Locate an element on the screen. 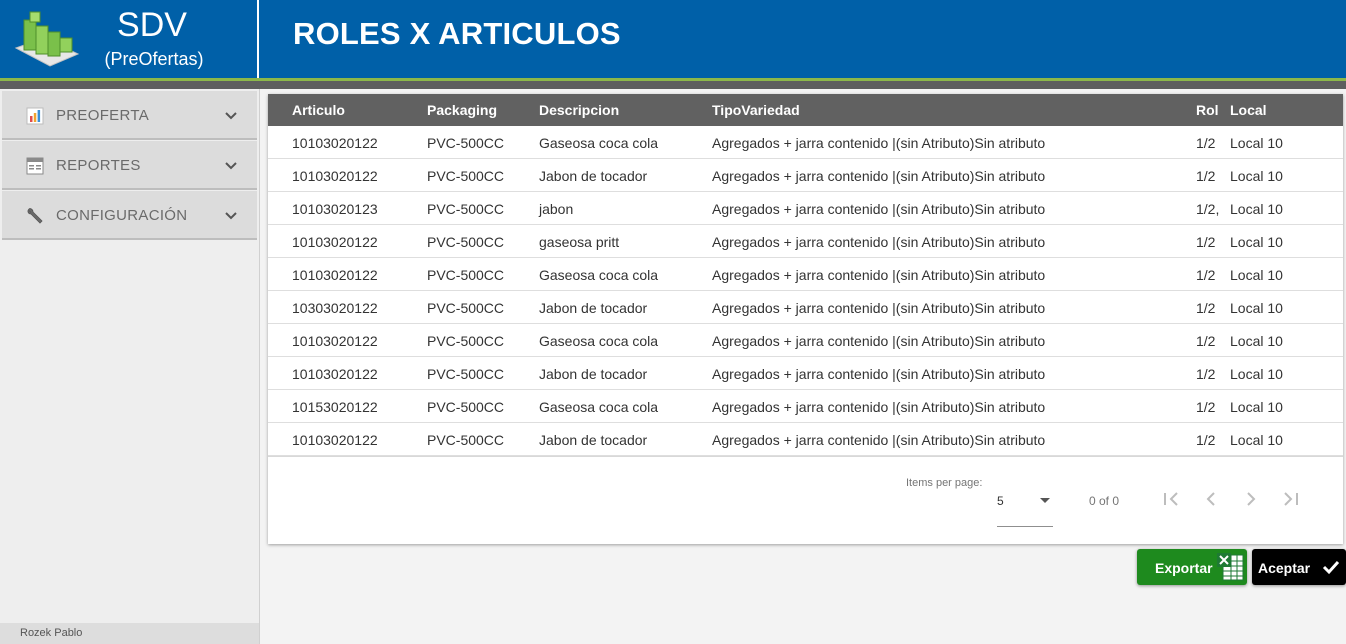  items-per-page-select: 5 is located at coordinates (1025, 510).